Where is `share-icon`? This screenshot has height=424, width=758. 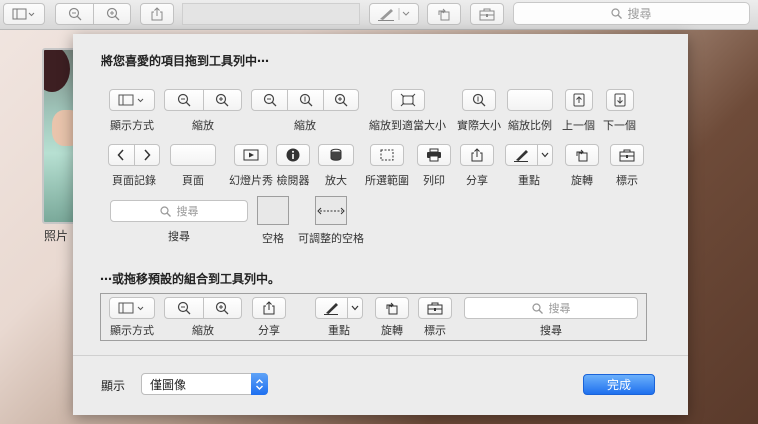 share-icon is located at coordinates (157, 14).